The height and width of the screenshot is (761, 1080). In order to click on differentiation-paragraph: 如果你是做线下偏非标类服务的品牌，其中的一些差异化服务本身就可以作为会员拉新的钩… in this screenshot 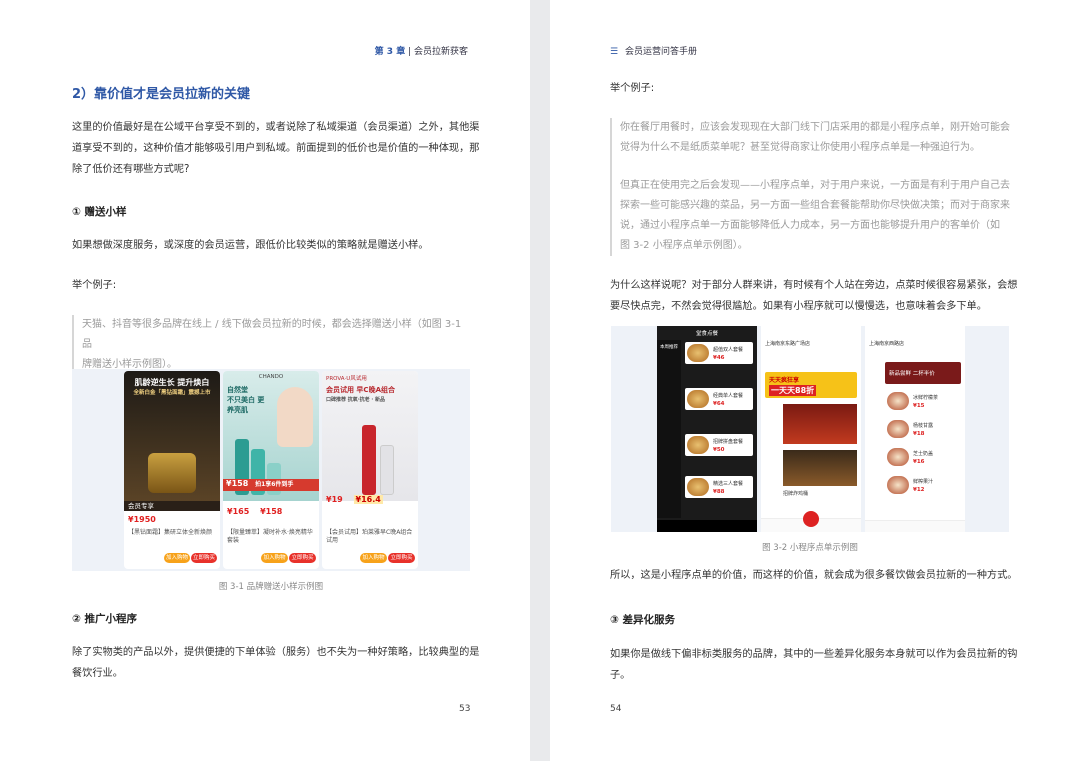, I will do `click(814, 665)`.